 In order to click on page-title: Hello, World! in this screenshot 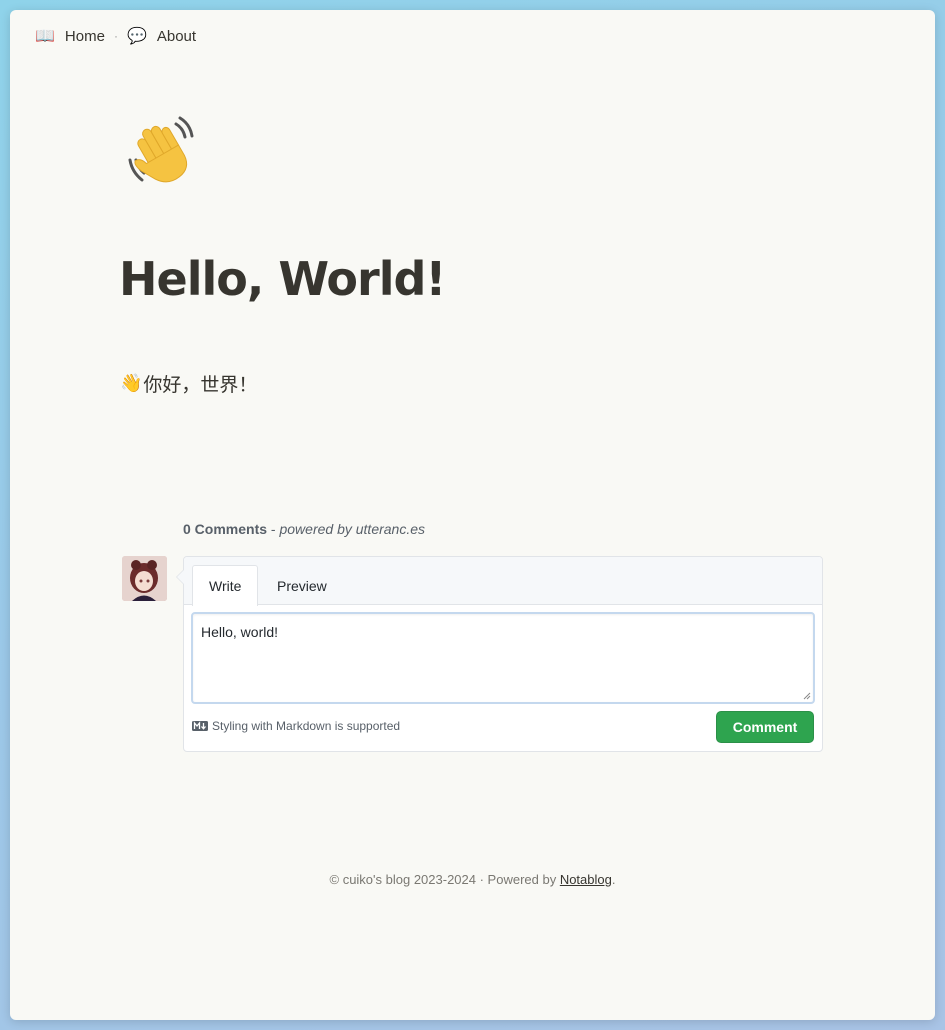, I will do `click(282, 279)`.